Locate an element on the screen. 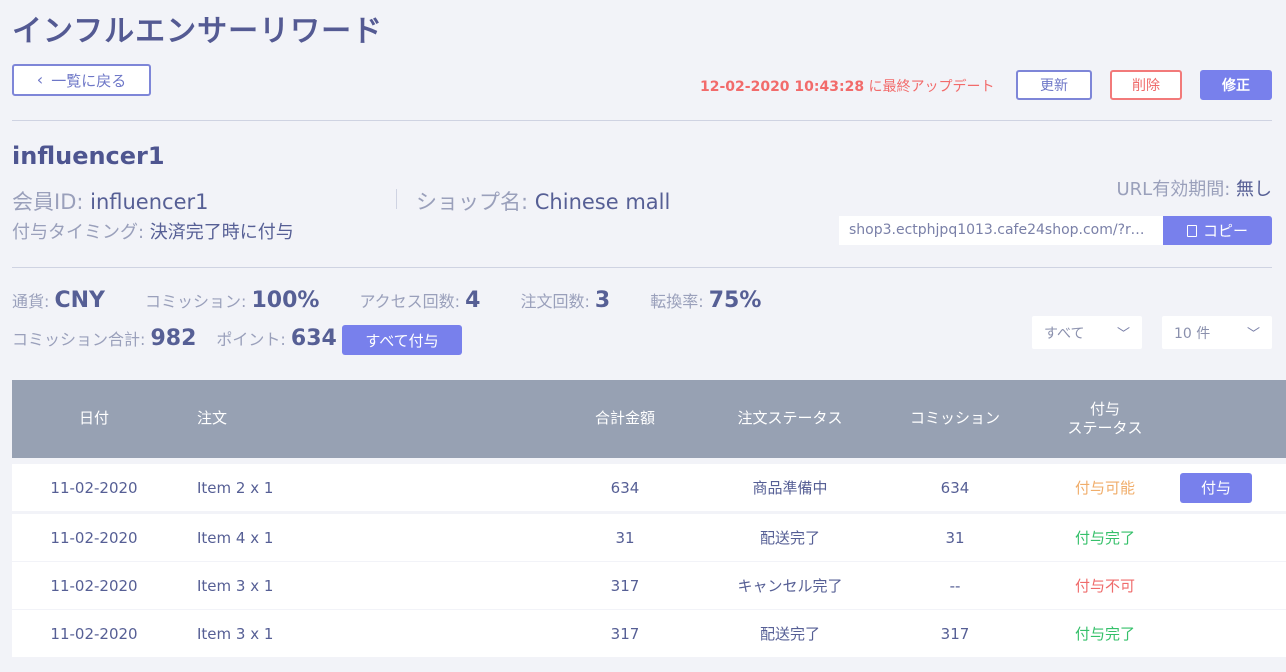  give-all-button: すべて付与 is located at coordinates (402, 340).